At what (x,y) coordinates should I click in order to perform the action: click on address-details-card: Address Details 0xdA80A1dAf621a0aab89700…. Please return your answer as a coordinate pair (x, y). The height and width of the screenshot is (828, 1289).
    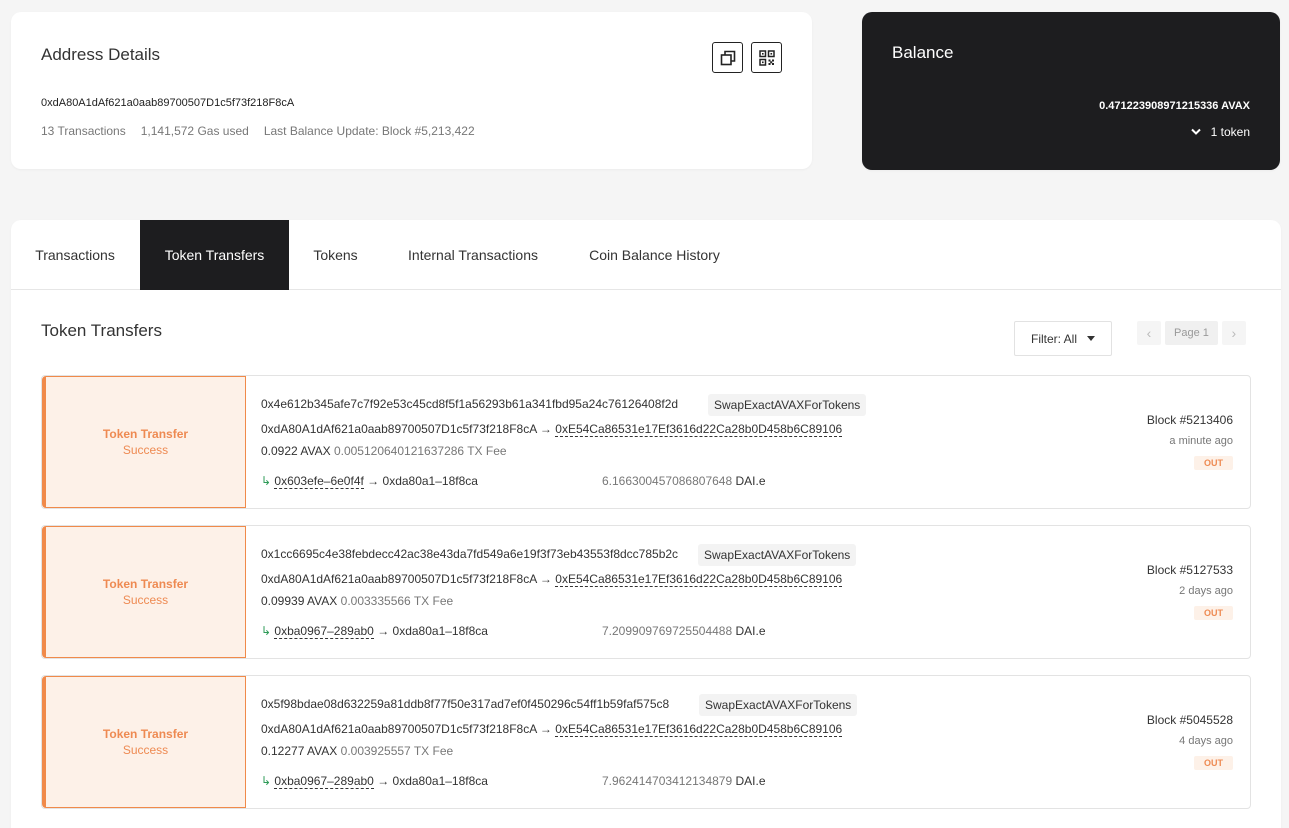
    Looking at the image, I should click on (411, 90).